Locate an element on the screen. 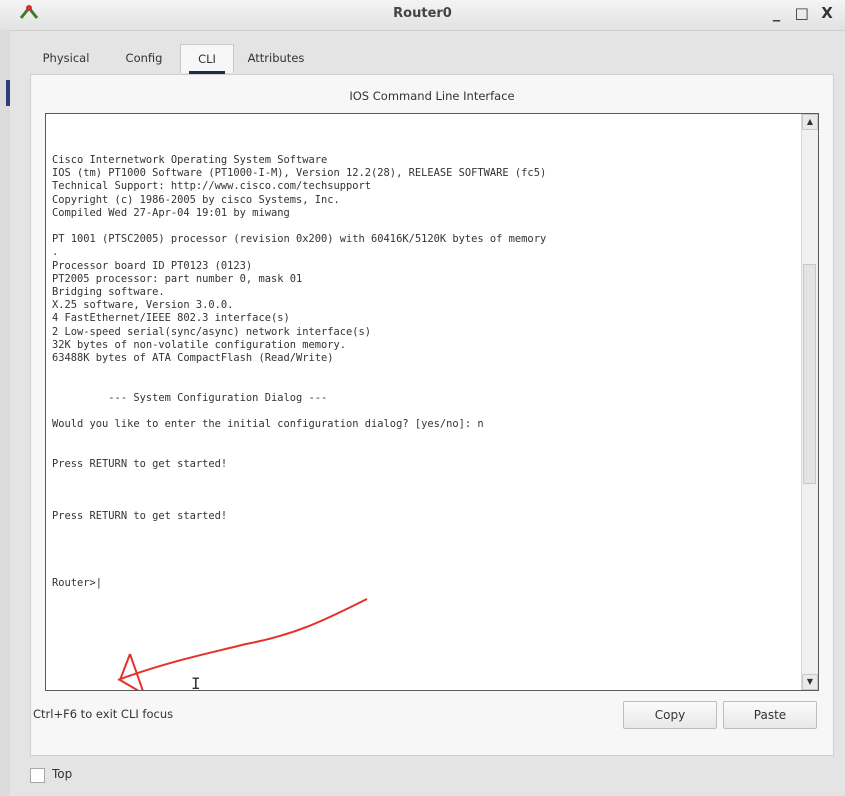  tab-physical: Physical is located at coordinates (66, 58).